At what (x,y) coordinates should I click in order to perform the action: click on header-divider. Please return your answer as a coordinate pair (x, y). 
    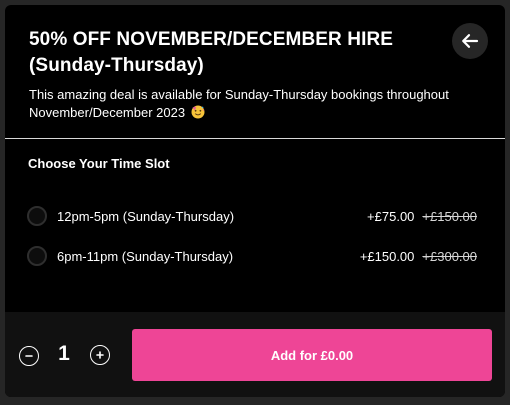
    Looking at the image, I should click on (255, 138).